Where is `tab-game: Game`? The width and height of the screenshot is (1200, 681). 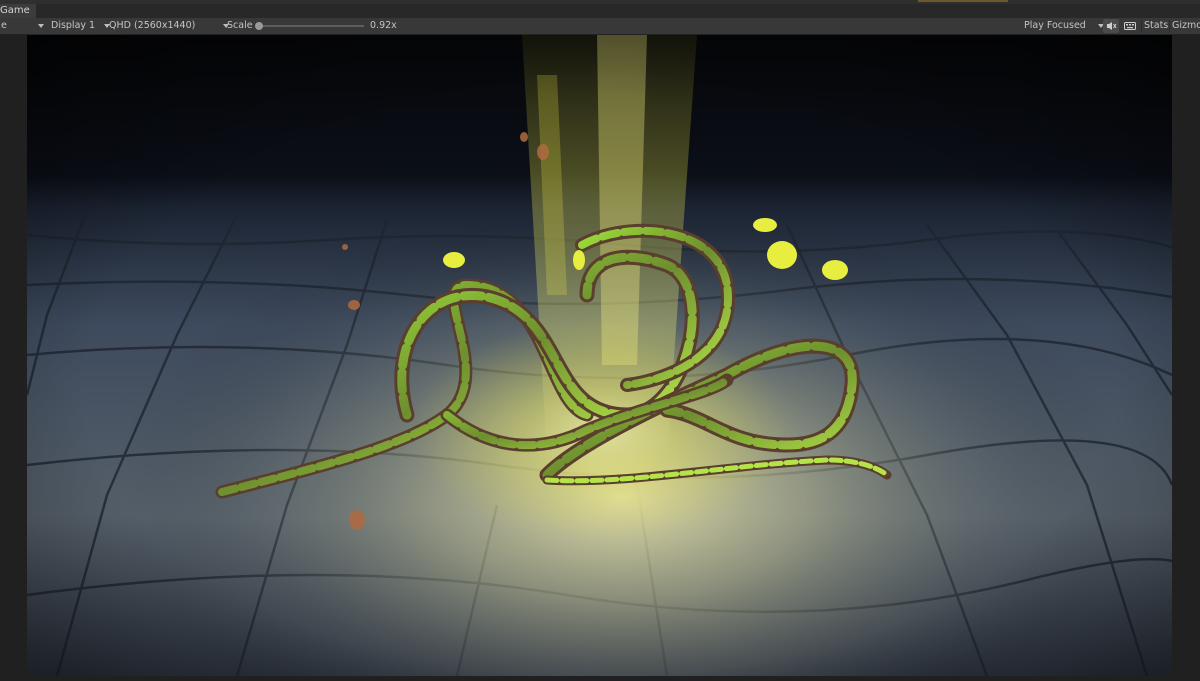
tab-game: Game is located at coordinates (18, 11).